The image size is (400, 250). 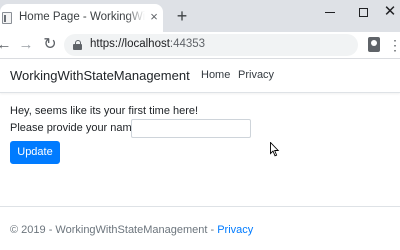 I want to click on tab-title: Home Page - WorkingWithStateManagement, so click(x=82, y=17).